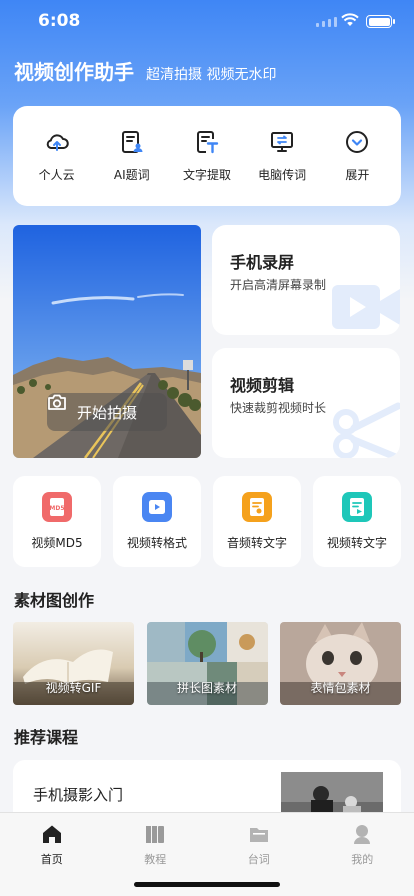 Image resolution: width=414 pixels, height=896 pixels. What do you see at coordinates (132, 142) in the screenshot?
I see `ai-script-icon` at bounding box center [132, 142].